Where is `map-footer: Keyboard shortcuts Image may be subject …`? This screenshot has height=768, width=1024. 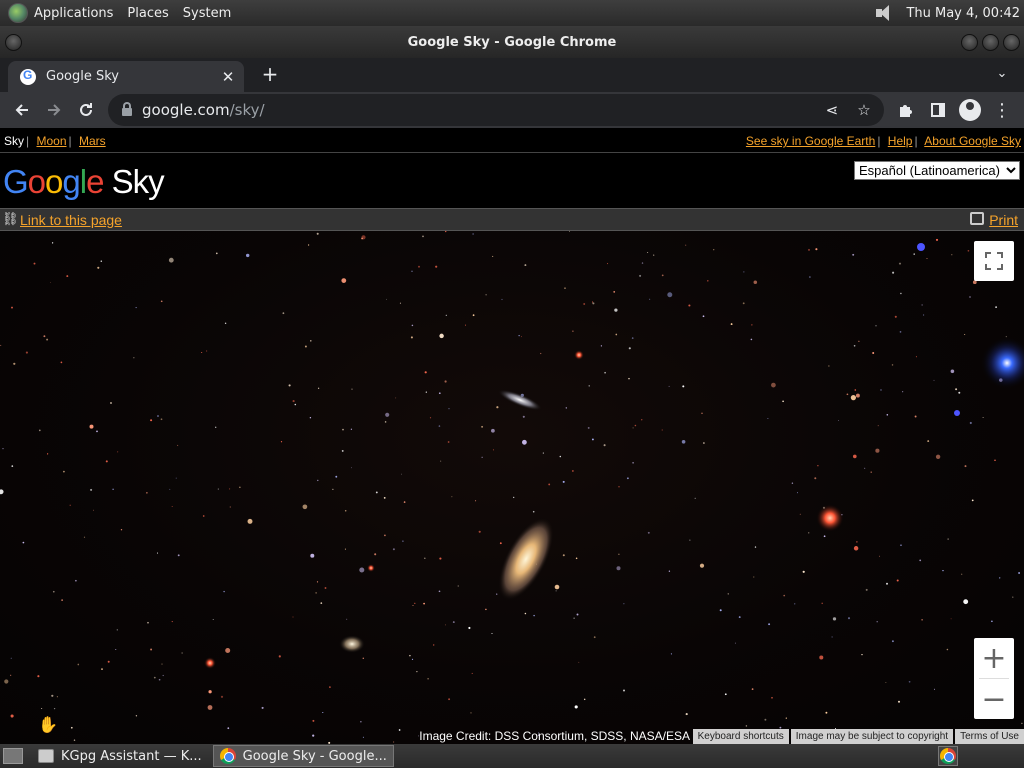
map-footer: Keyboard shortcuts Image may be subject … is located at coordinates (857, 736).